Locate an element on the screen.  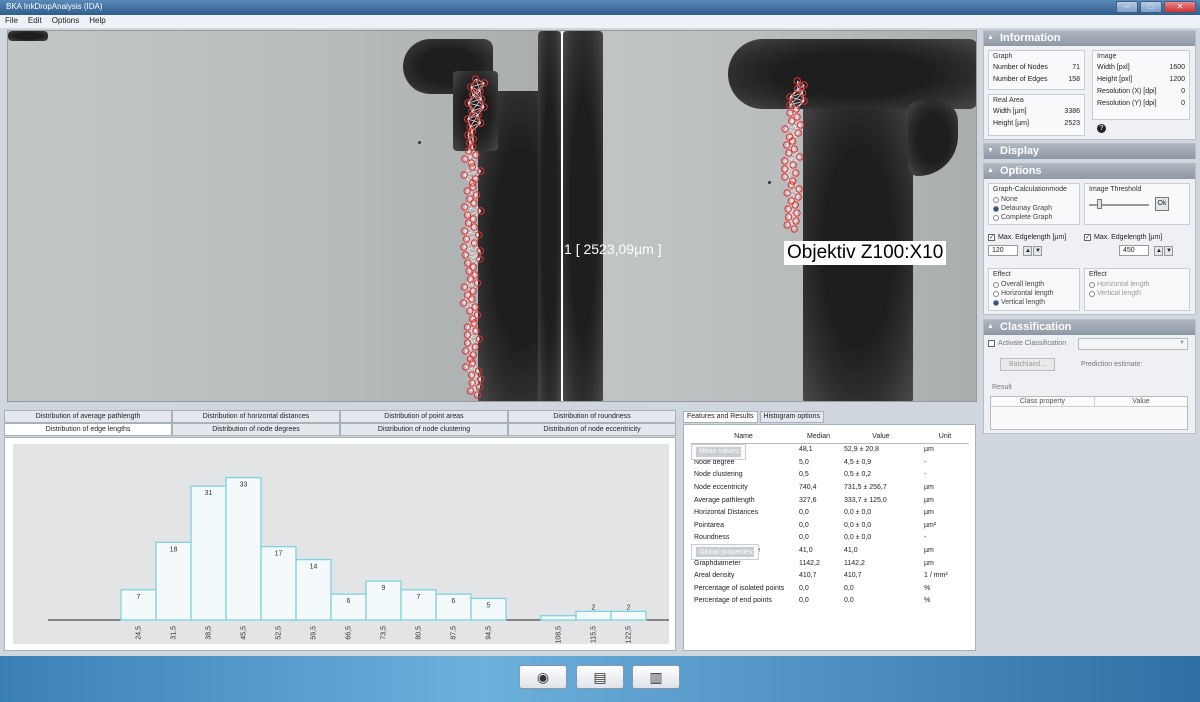
x-tick-label: 31,5 is located at coordinates (174, 633).